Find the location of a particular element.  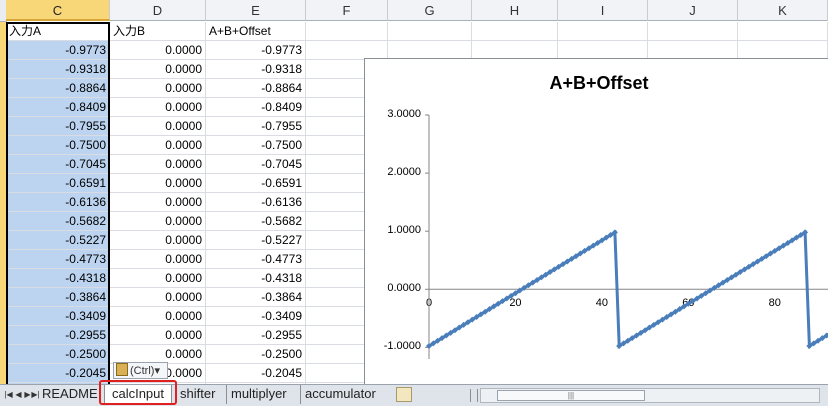

cell-c-row-14: -0.3864 is located at coordinates (58, 297).